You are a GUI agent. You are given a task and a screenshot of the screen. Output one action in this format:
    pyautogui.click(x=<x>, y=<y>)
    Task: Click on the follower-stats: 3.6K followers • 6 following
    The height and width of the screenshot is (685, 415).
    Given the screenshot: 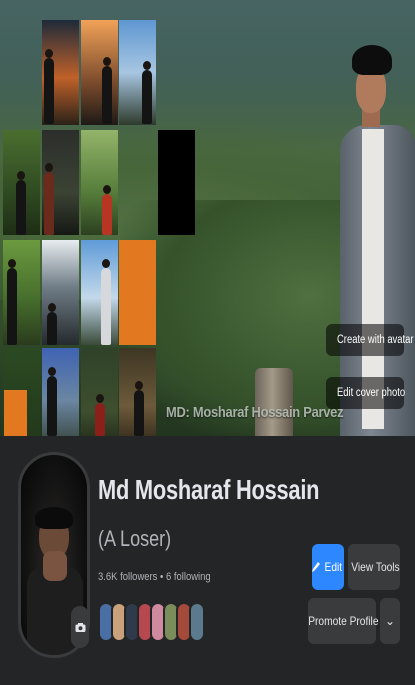 What is the action you would take?
    pyautogui.click(x=154, y=577)
    